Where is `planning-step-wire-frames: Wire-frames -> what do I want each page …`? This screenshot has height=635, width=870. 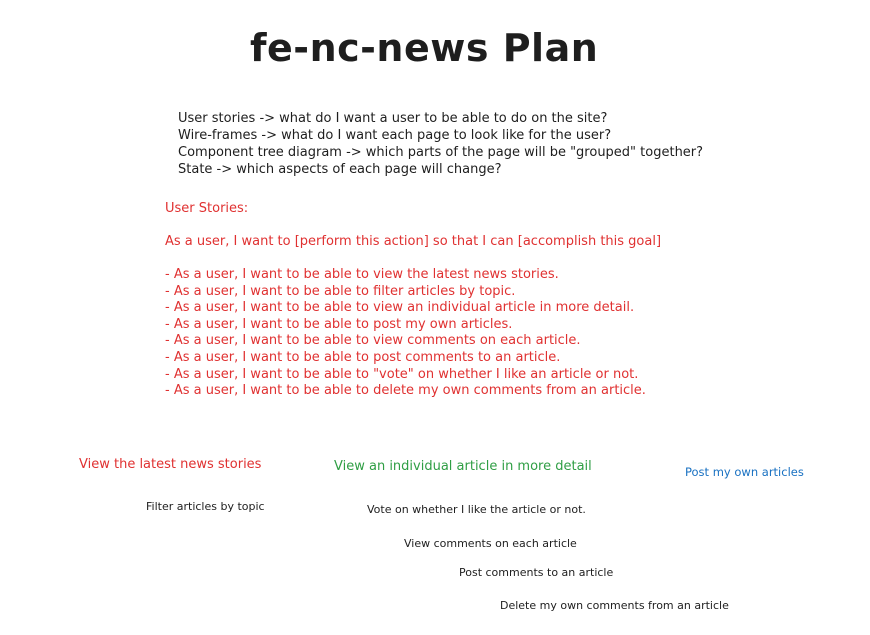 planning-step-wire-frames: Wire-frames -> what do I want each page … is located at coordinates (395, 135).